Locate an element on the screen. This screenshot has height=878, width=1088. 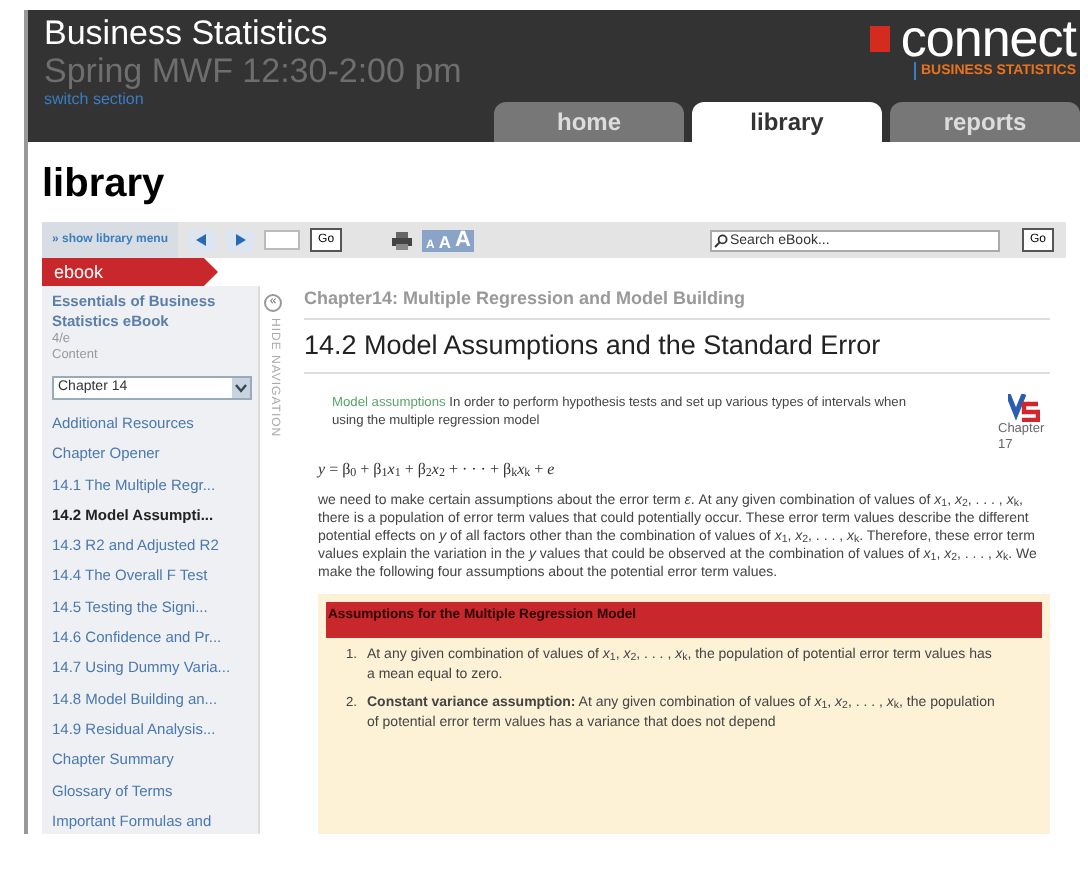
section-name: Spring MWF 12:30-2:00 pm is located at coordinates (253, 71).